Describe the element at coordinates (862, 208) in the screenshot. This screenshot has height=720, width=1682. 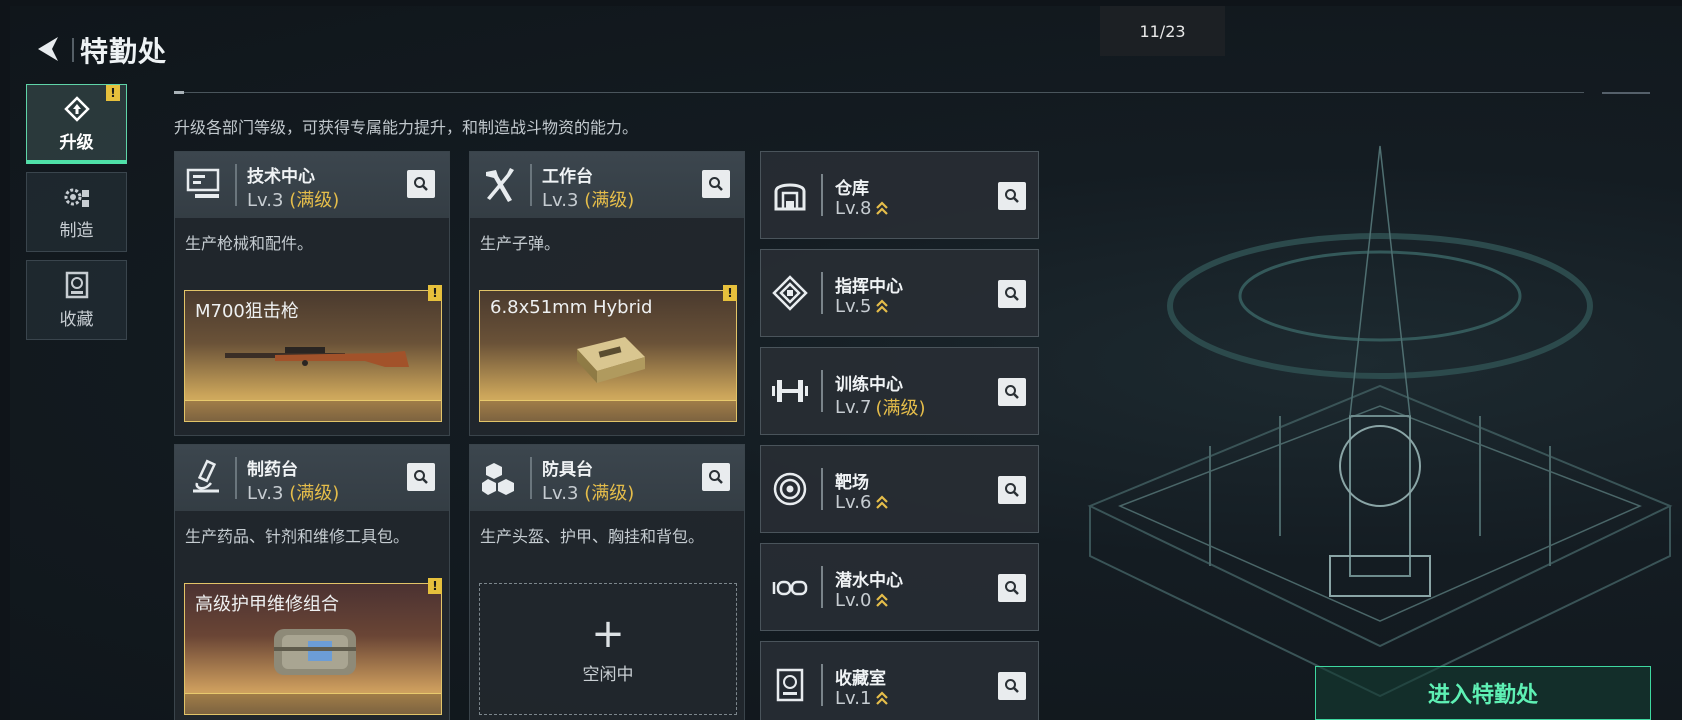
I see `room-level: Lv.8` at that location.